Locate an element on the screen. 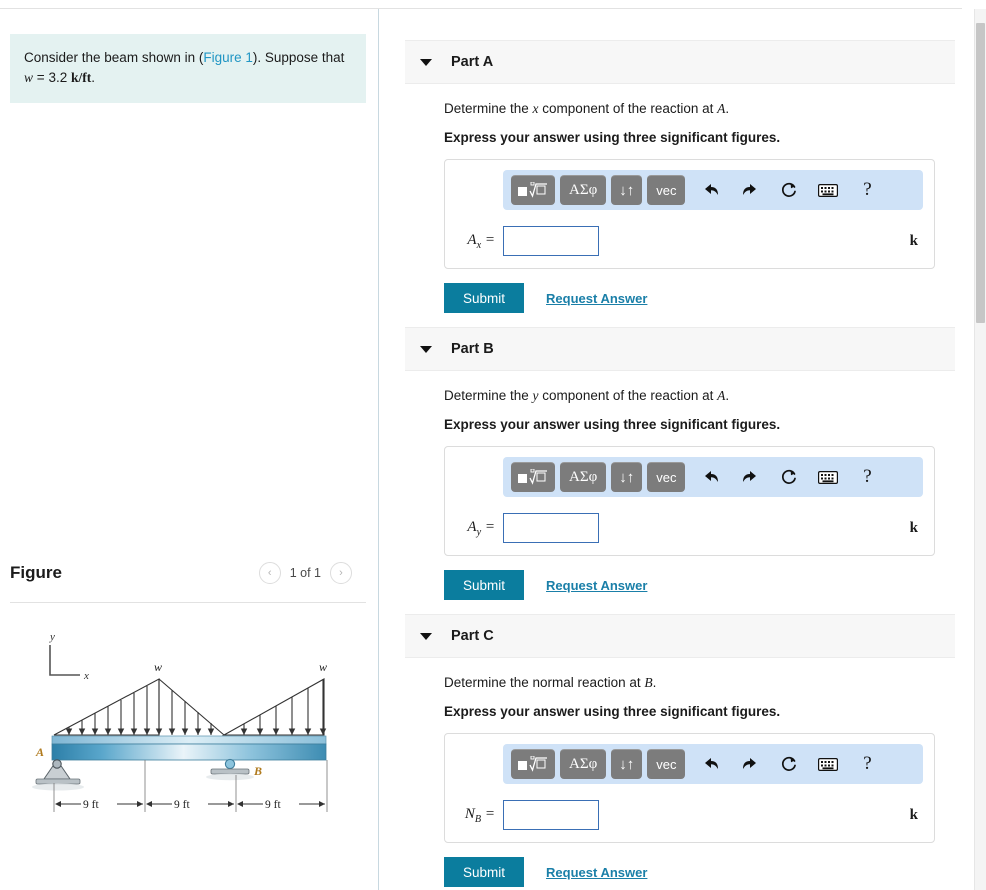  part-b-submit-button: Submit is located at coordinates (484, 585).